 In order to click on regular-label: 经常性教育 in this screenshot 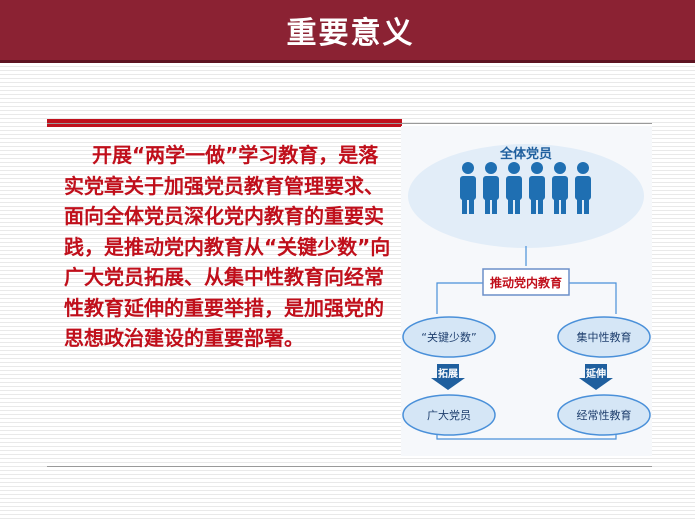, I will do `click(604, 415)`.